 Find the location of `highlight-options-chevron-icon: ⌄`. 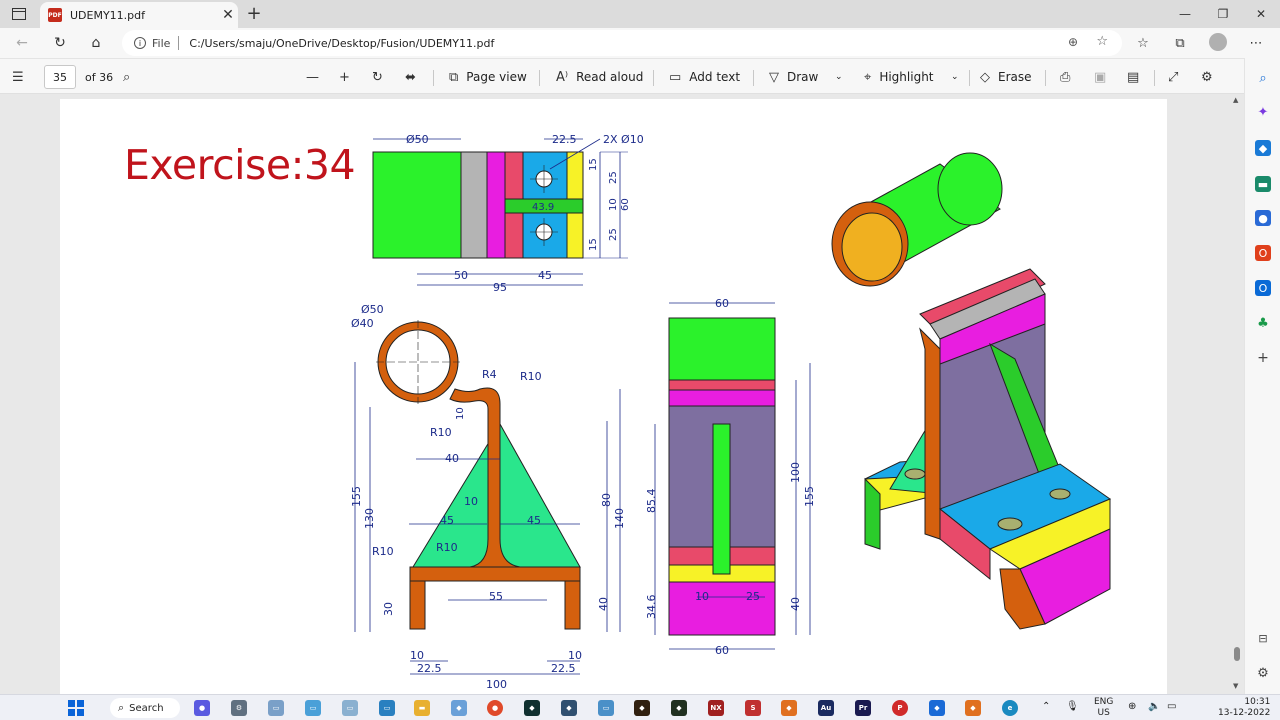

highlight-options-chevron-icon: ⌄ is located at coordinates (955, 77).